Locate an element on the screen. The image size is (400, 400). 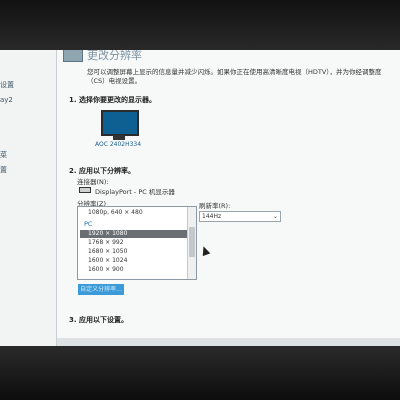
refresh-label: 刷新率(R): is located at coordinates (215, 206).